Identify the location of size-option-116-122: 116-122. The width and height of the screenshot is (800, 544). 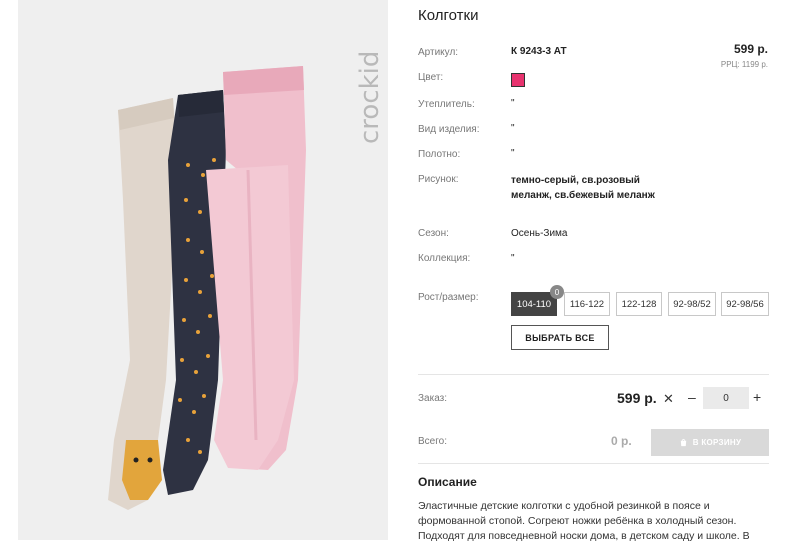
(587, 304).